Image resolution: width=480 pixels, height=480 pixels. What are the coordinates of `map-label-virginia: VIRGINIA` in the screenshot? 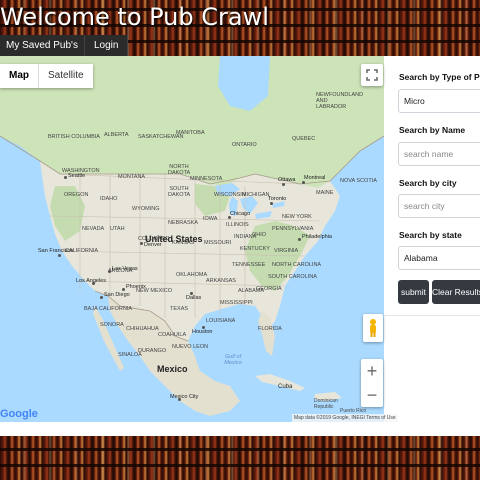 It's located at (286, 251).